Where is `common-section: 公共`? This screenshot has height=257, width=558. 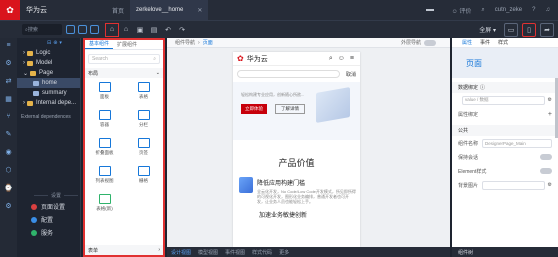 common-section: 公共 is located at coordinates (505, 130).